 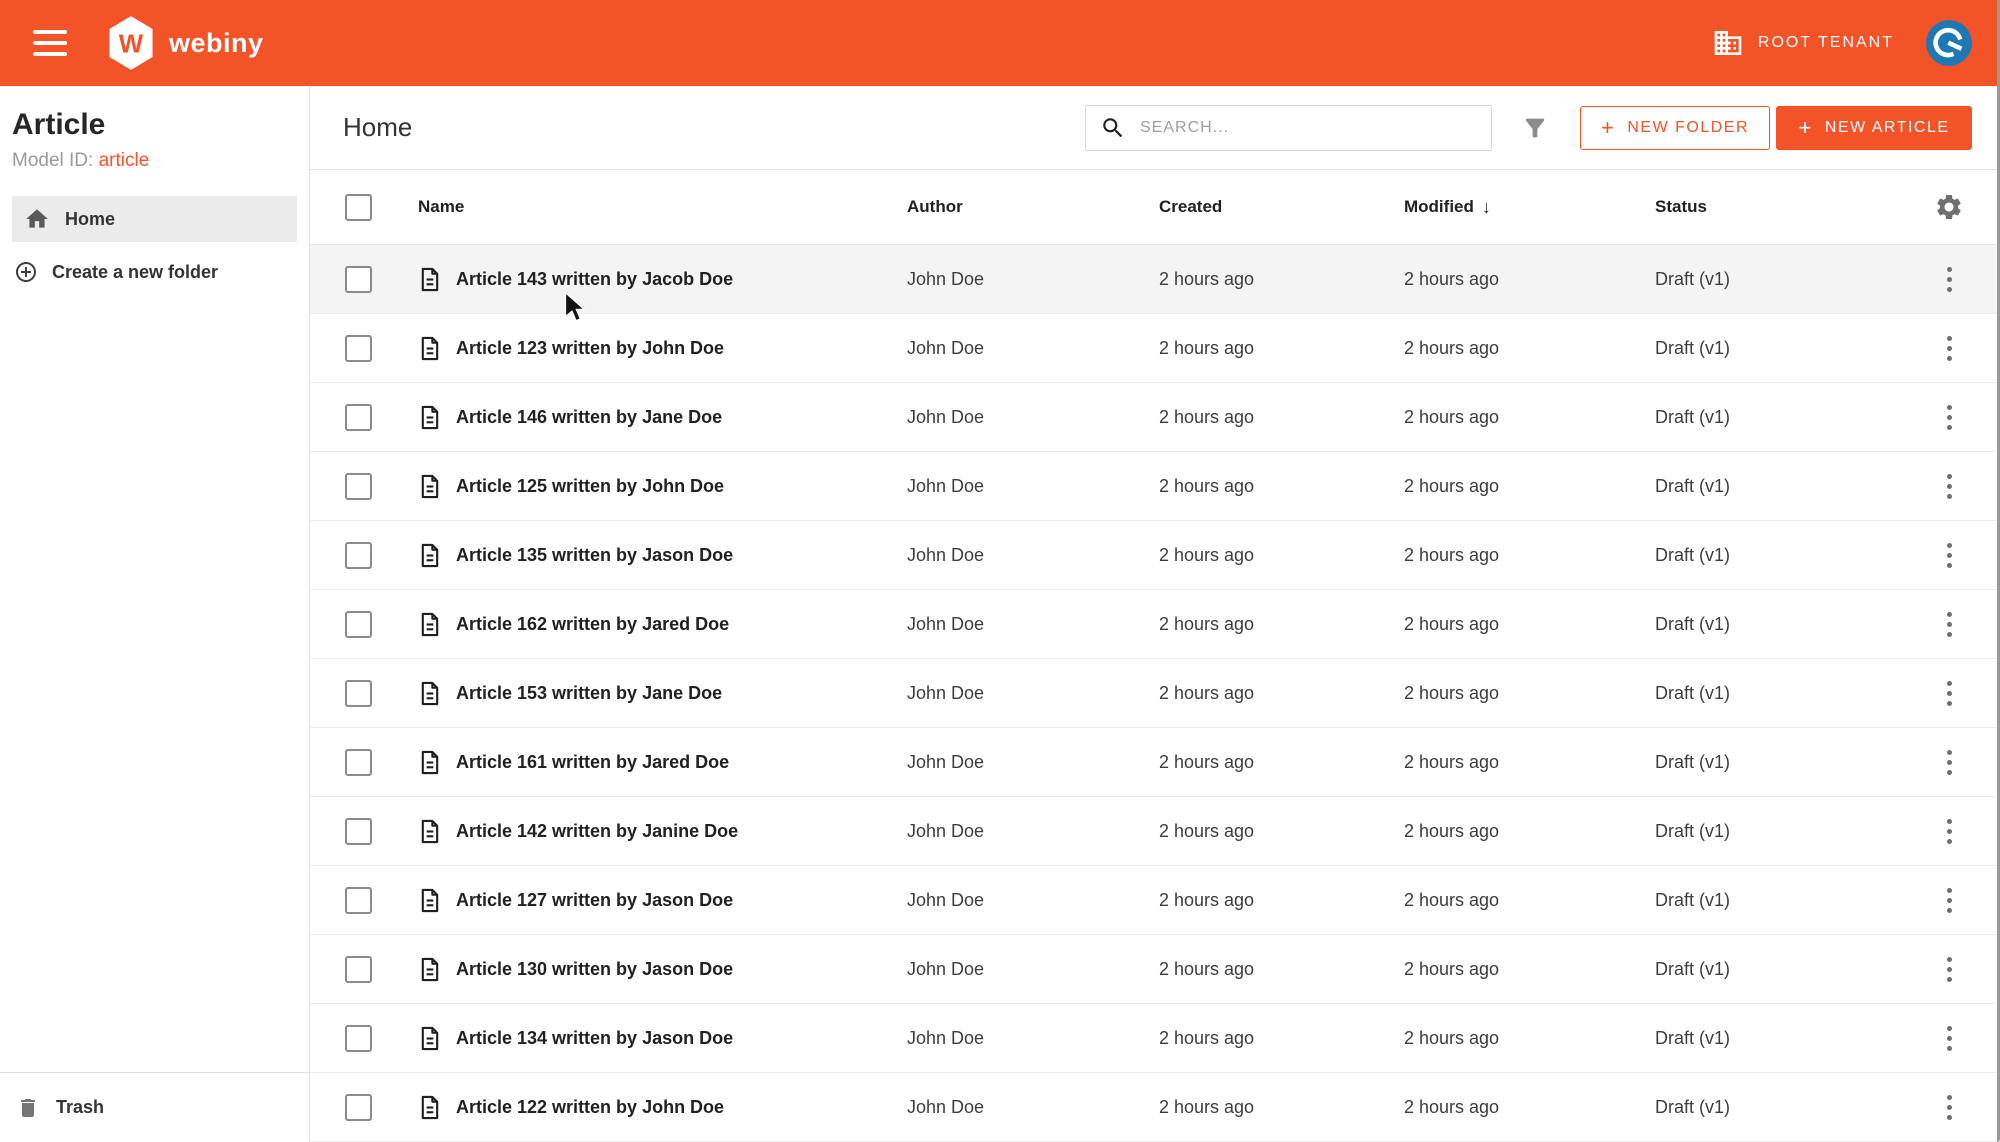 I want to click on row-name-cell: Article 122 written by John Doe, so click(x=662, y=1107).